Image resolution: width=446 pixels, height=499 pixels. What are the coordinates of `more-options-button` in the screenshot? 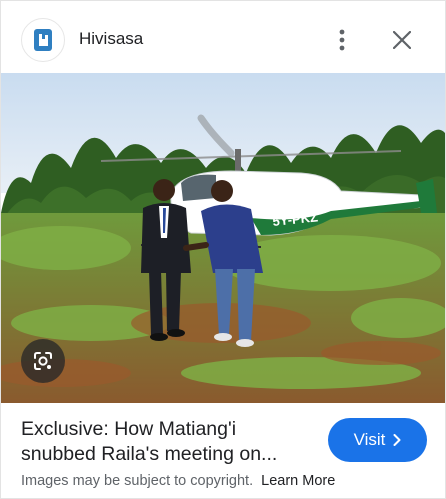 It's located at (342, 40).